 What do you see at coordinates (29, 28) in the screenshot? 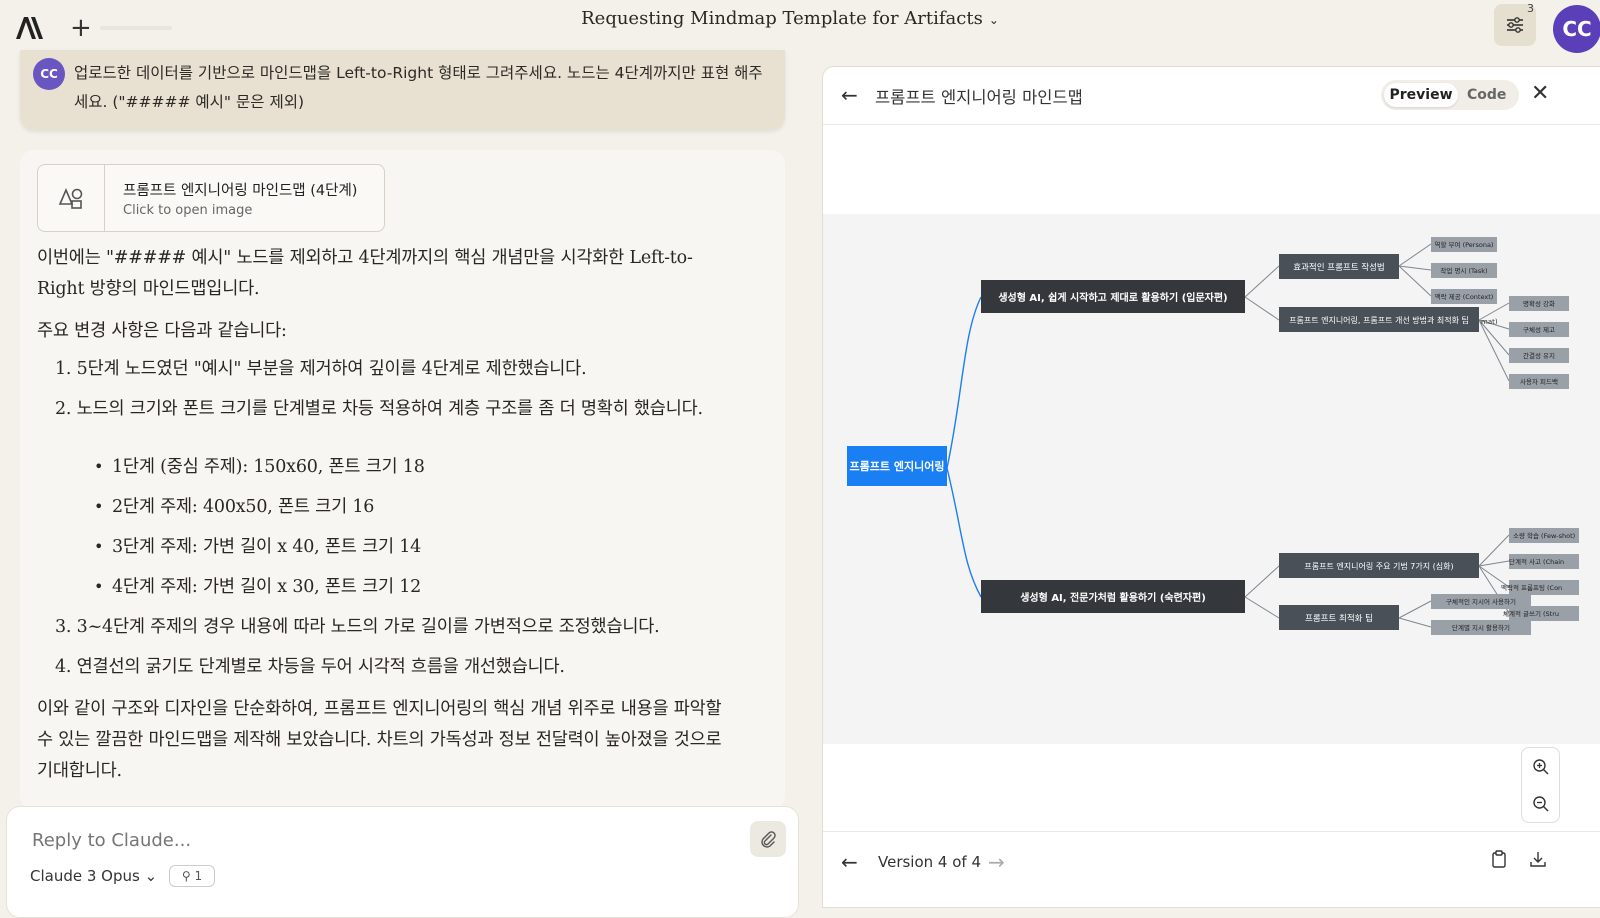
I see `anthropic-logo` at bounding box center [29, 28].